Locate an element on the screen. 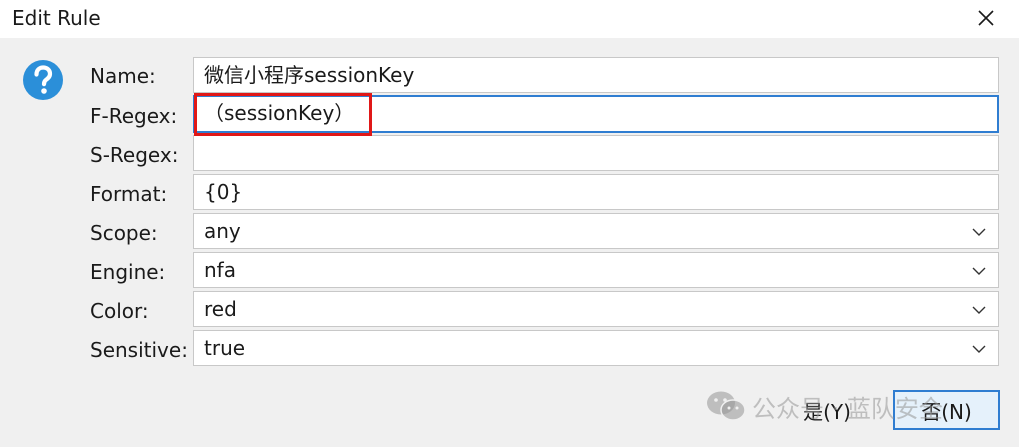 The height and width of the screenshot is (447, 1019). question-icon is located at coordinates (43, 80).